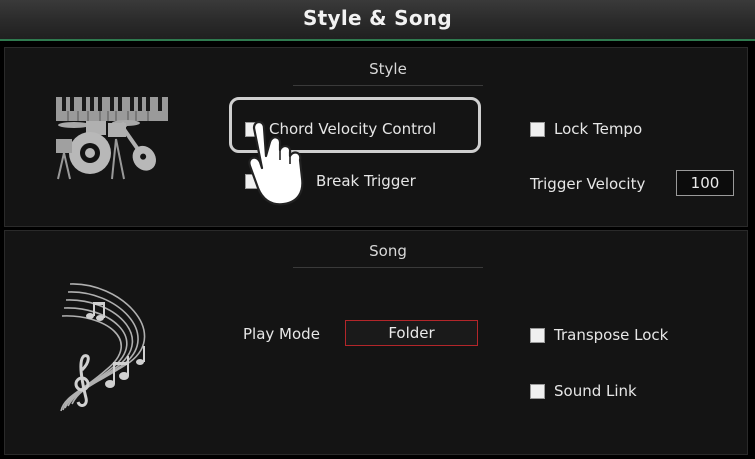 This screenshot has width=755, height=459. Describe the element at coordinates (411, 333) in the screenshot. I see `play-mode-selector: Folder` at that location.